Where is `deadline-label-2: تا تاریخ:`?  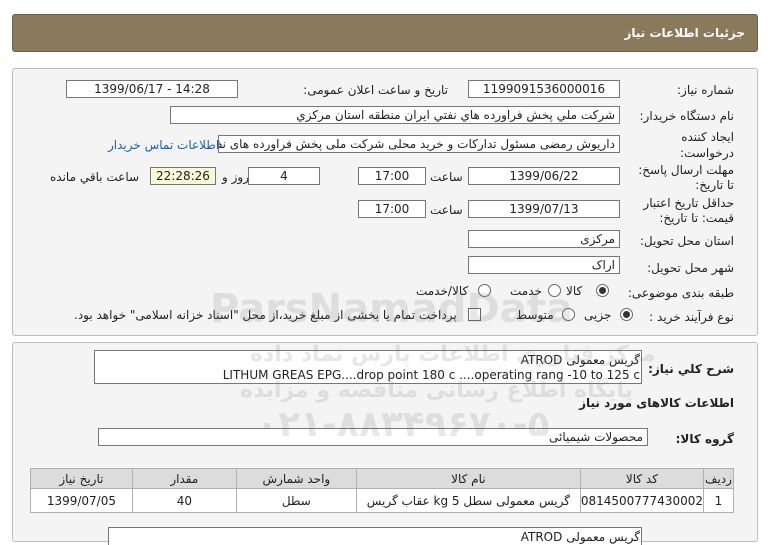 deadline-label-2: تا تاریخ: is located at coordinates (714, 185).